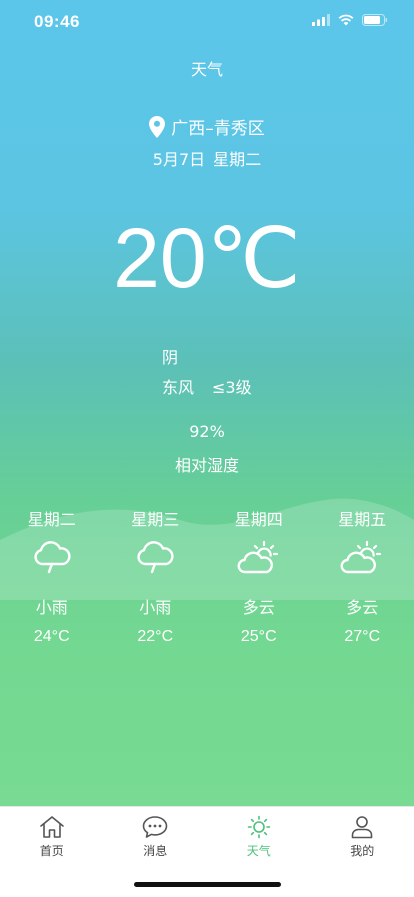 This screenshot has height=897, width=414. I want to click on location-pin-icon, so click(157, 127).